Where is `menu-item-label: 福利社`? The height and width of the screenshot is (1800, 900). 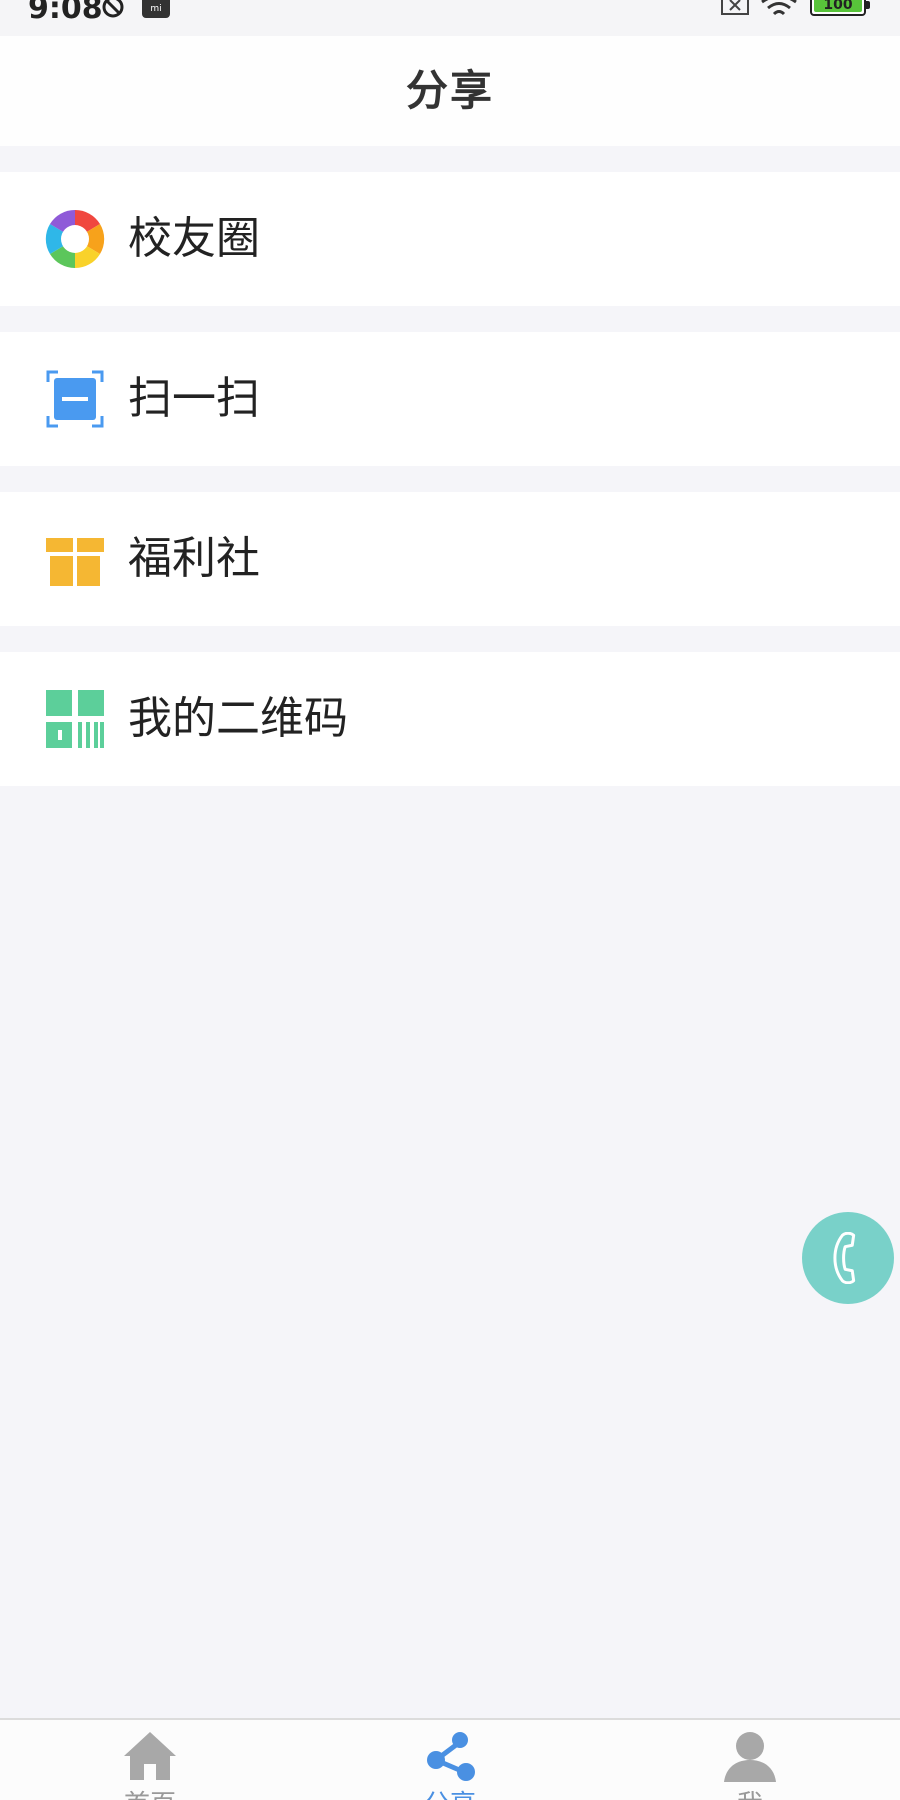
menu-item-label: 福利社 is located at coordinates (194, 558).